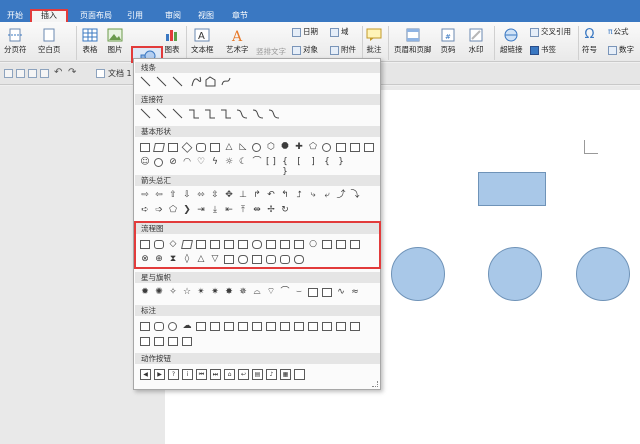 The width and height of the screenshot is (640, 444). What do you see at coordinates (215, 162) in the screenshot?
I see `lightning-shape-icon: ϟ` at bounding box center [215, 162].